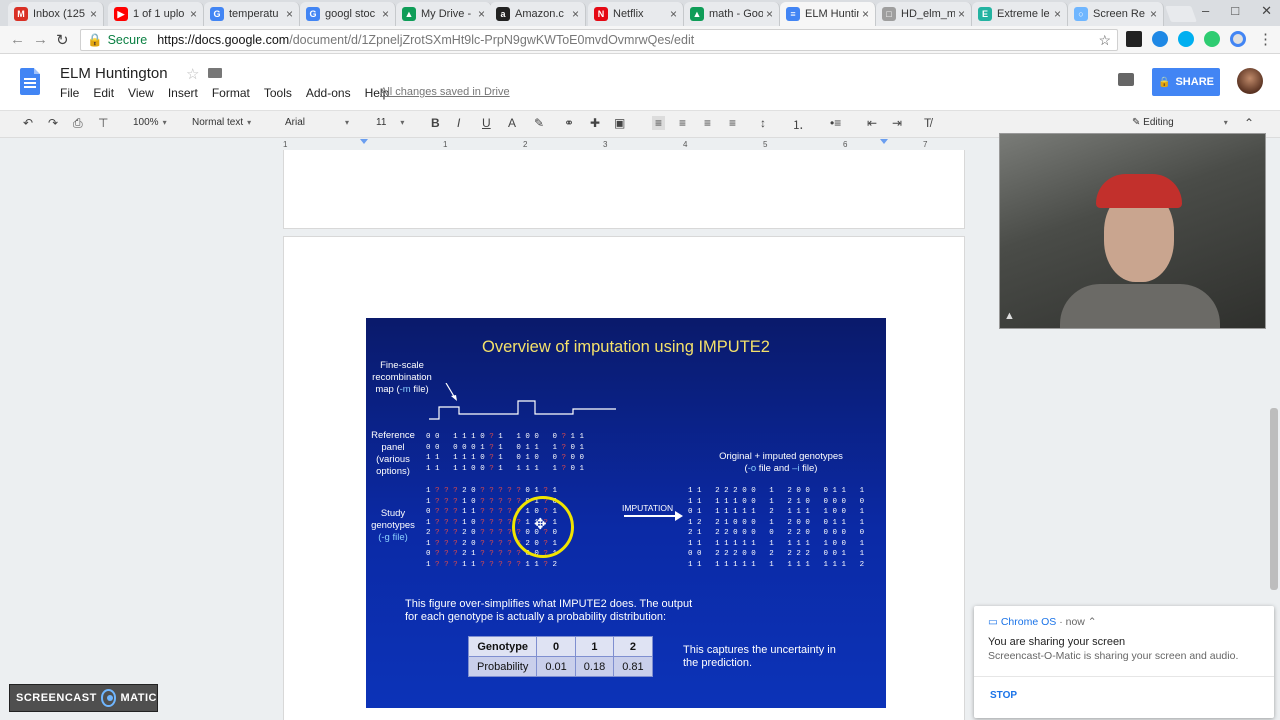 This screenshot has width=1280, height=720. What do you see at coordinates (17, 39) in the screenshot?
I see `back-icon: ←` at bounding box center [17, 39].